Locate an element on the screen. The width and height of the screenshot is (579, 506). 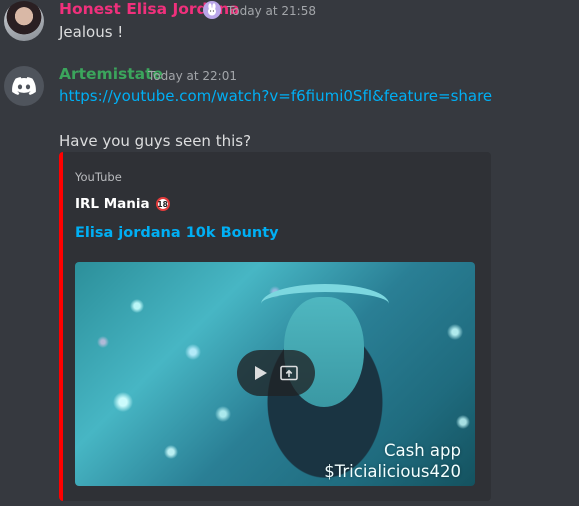
age-restricted-icon: 18 is located at coordinates (162, 204).